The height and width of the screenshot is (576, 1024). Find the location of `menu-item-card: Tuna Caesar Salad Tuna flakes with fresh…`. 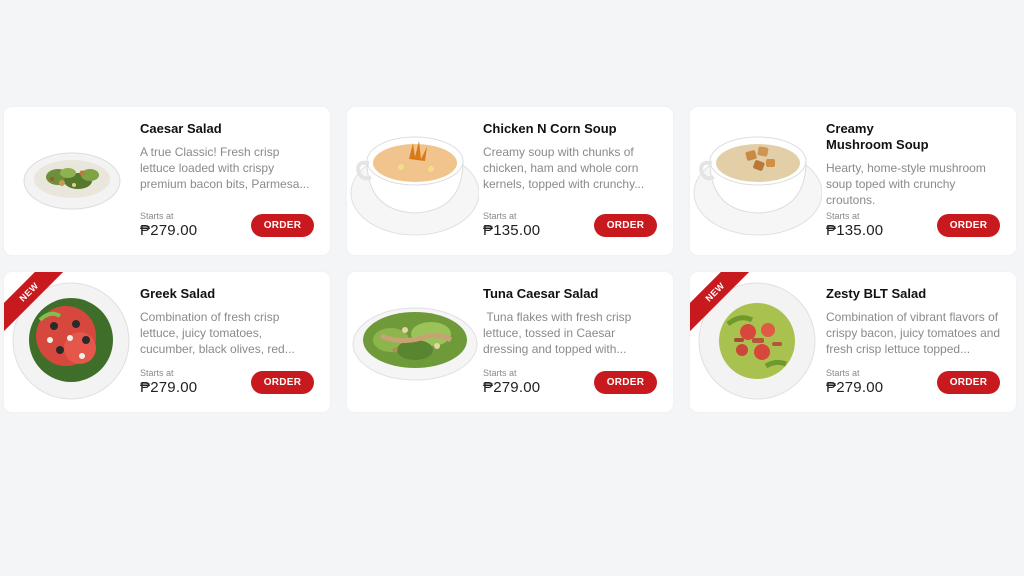

menu-item-card: Tuna Caesar Salad Tuna flakes with fresh… is located at coordinates (510, 342).